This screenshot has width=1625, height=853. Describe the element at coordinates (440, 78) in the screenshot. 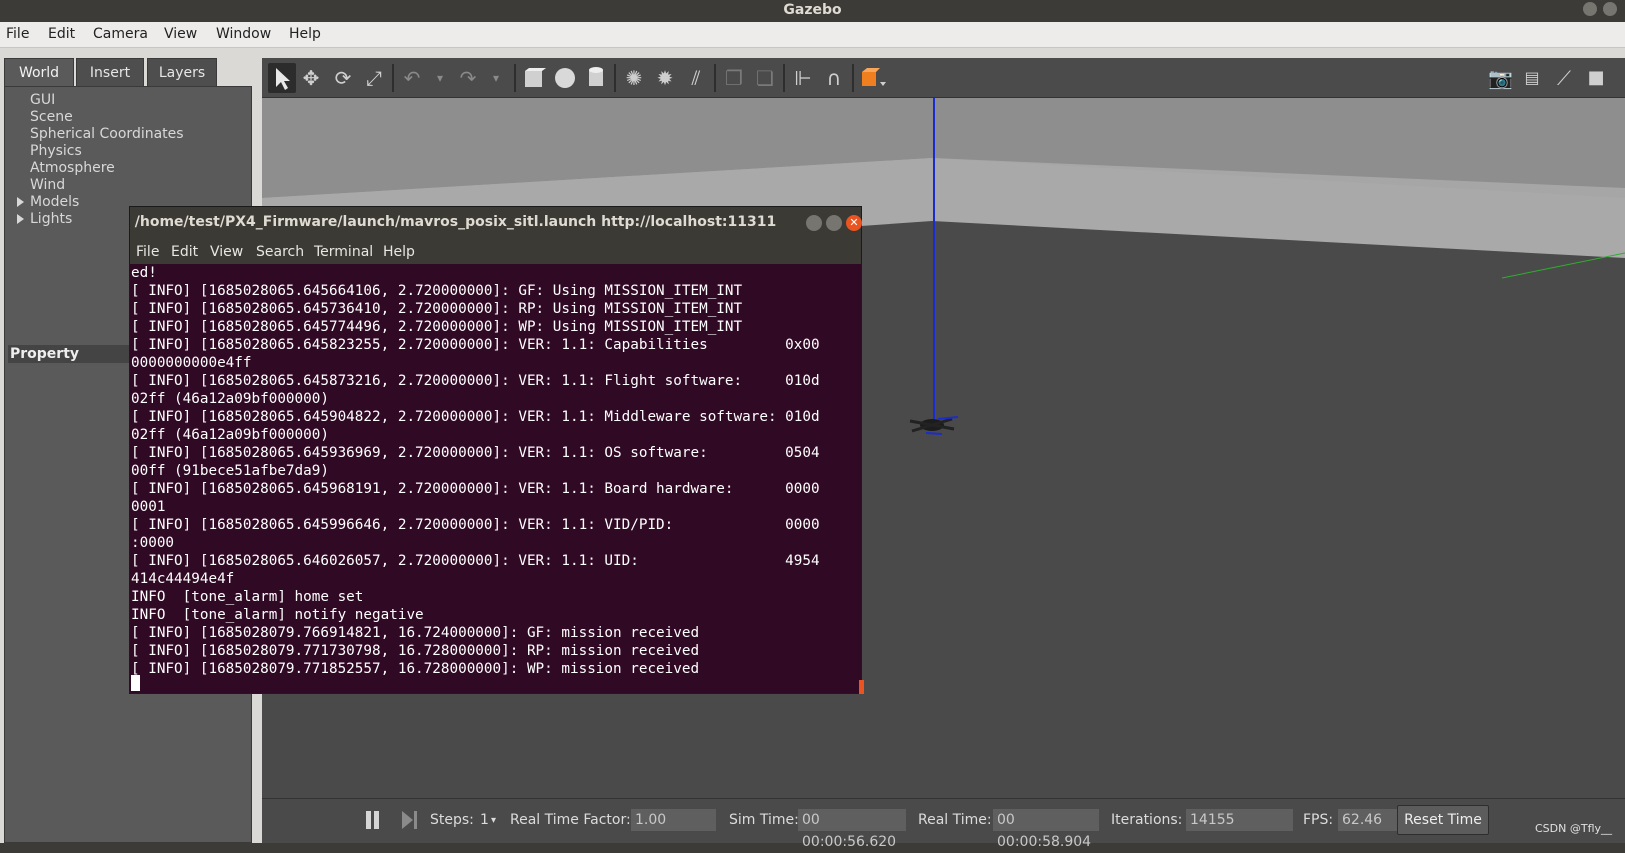

I see `undo-dropdown-icon: ▾` at that location.